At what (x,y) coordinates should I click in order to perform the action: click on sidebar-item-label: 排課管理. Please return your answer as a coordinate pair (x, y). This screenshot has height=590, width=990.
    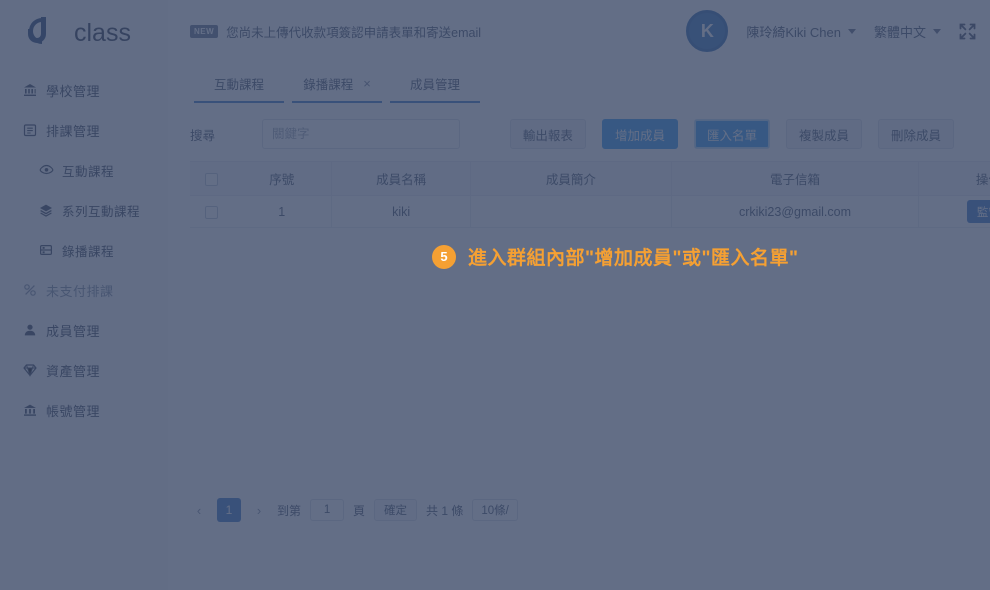
    Looking at the image, I should click on (73, 131).